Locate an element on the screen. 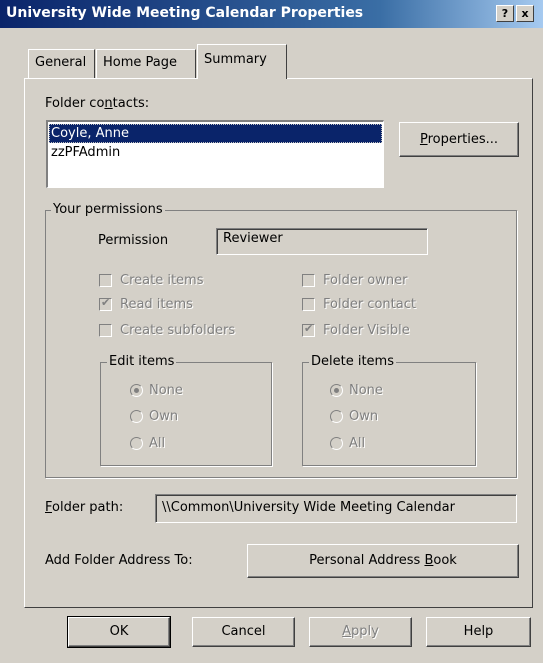  delete-own-radio: Own is located at coordinates (354, 416).